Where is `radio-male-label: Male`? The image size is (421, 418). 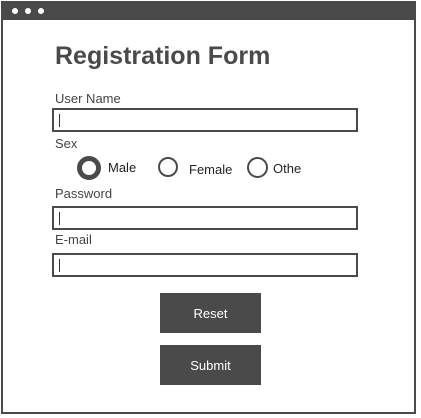 radio-male-label: Male is located at coordinates (122, 167).